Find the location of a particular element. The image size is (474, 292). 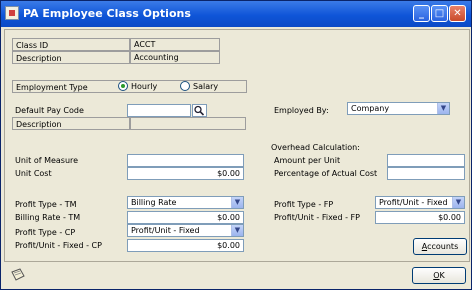

profit-type-fp-dropdown: Profit/Unit - Fixed ▼ is located at coordinates (420, 202).